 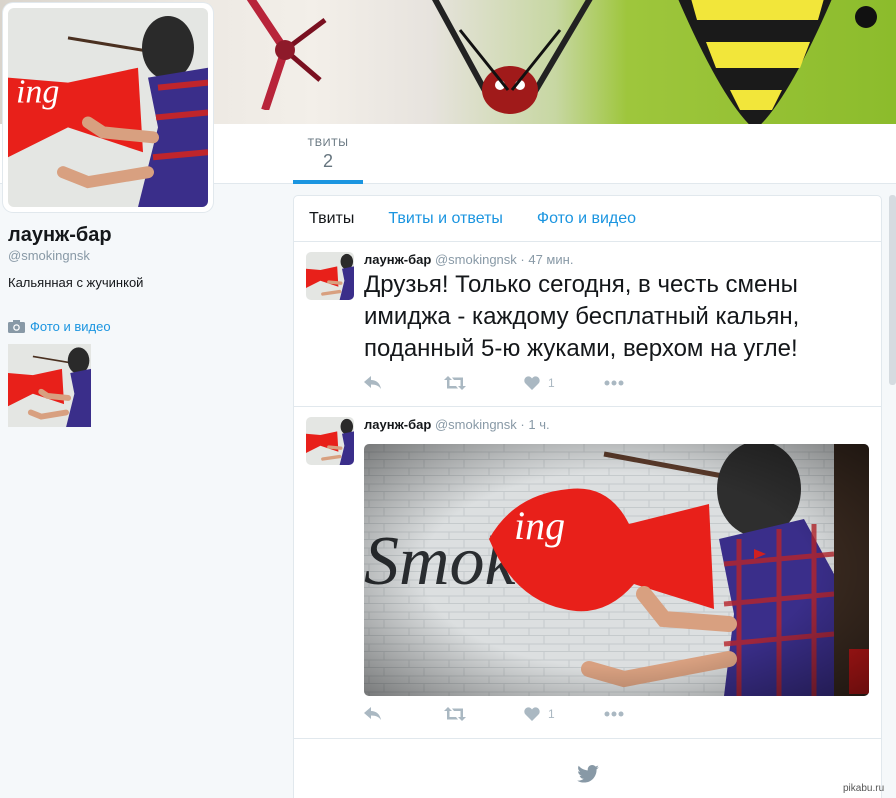 I want to click on tweets-count-value: 2, so click(x=327, y=161).